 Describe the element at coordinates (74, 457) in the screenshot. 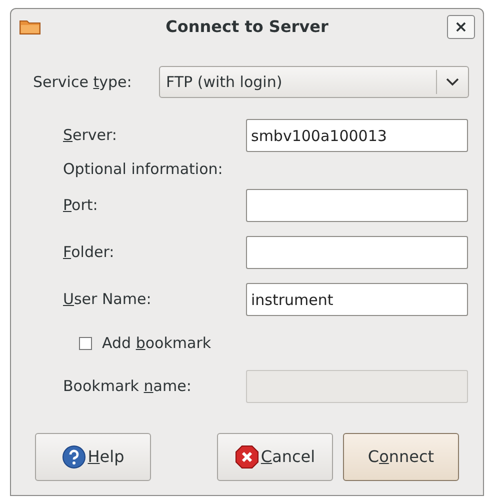

I see `help-icon` at that location.